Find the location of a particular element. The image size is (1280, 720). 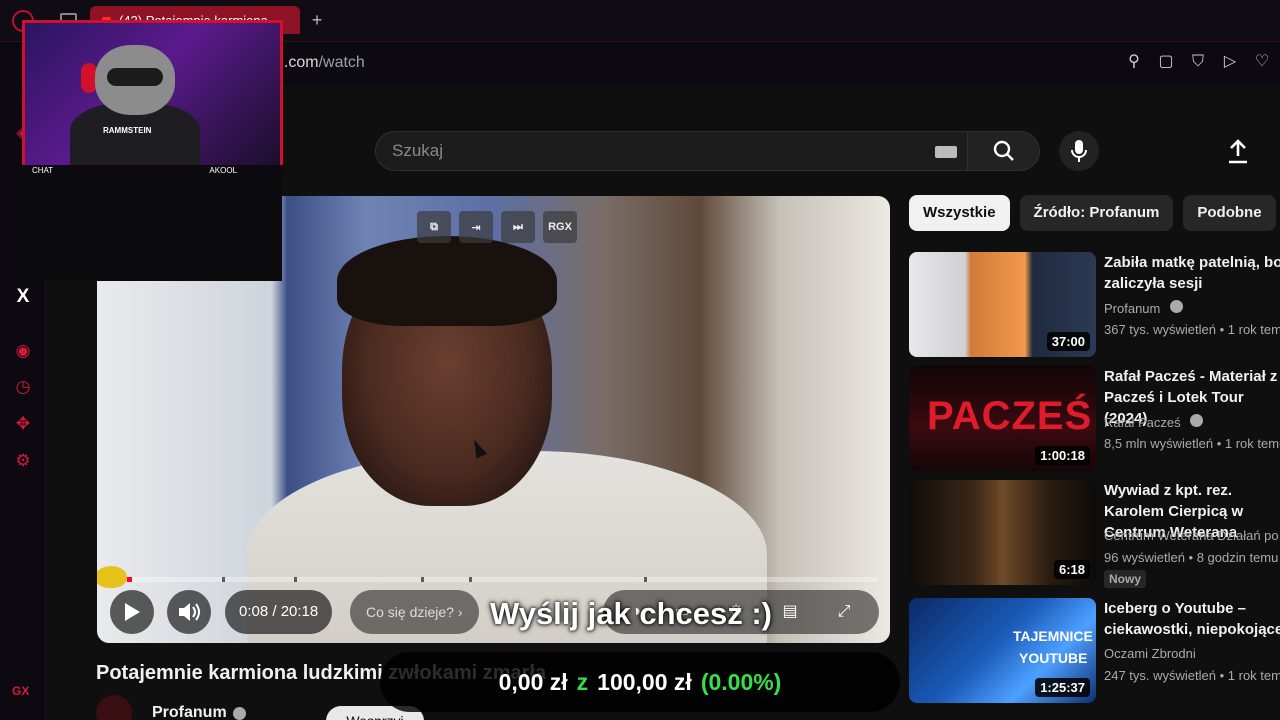

voice-search-button is located at coordinates (1079, 151).